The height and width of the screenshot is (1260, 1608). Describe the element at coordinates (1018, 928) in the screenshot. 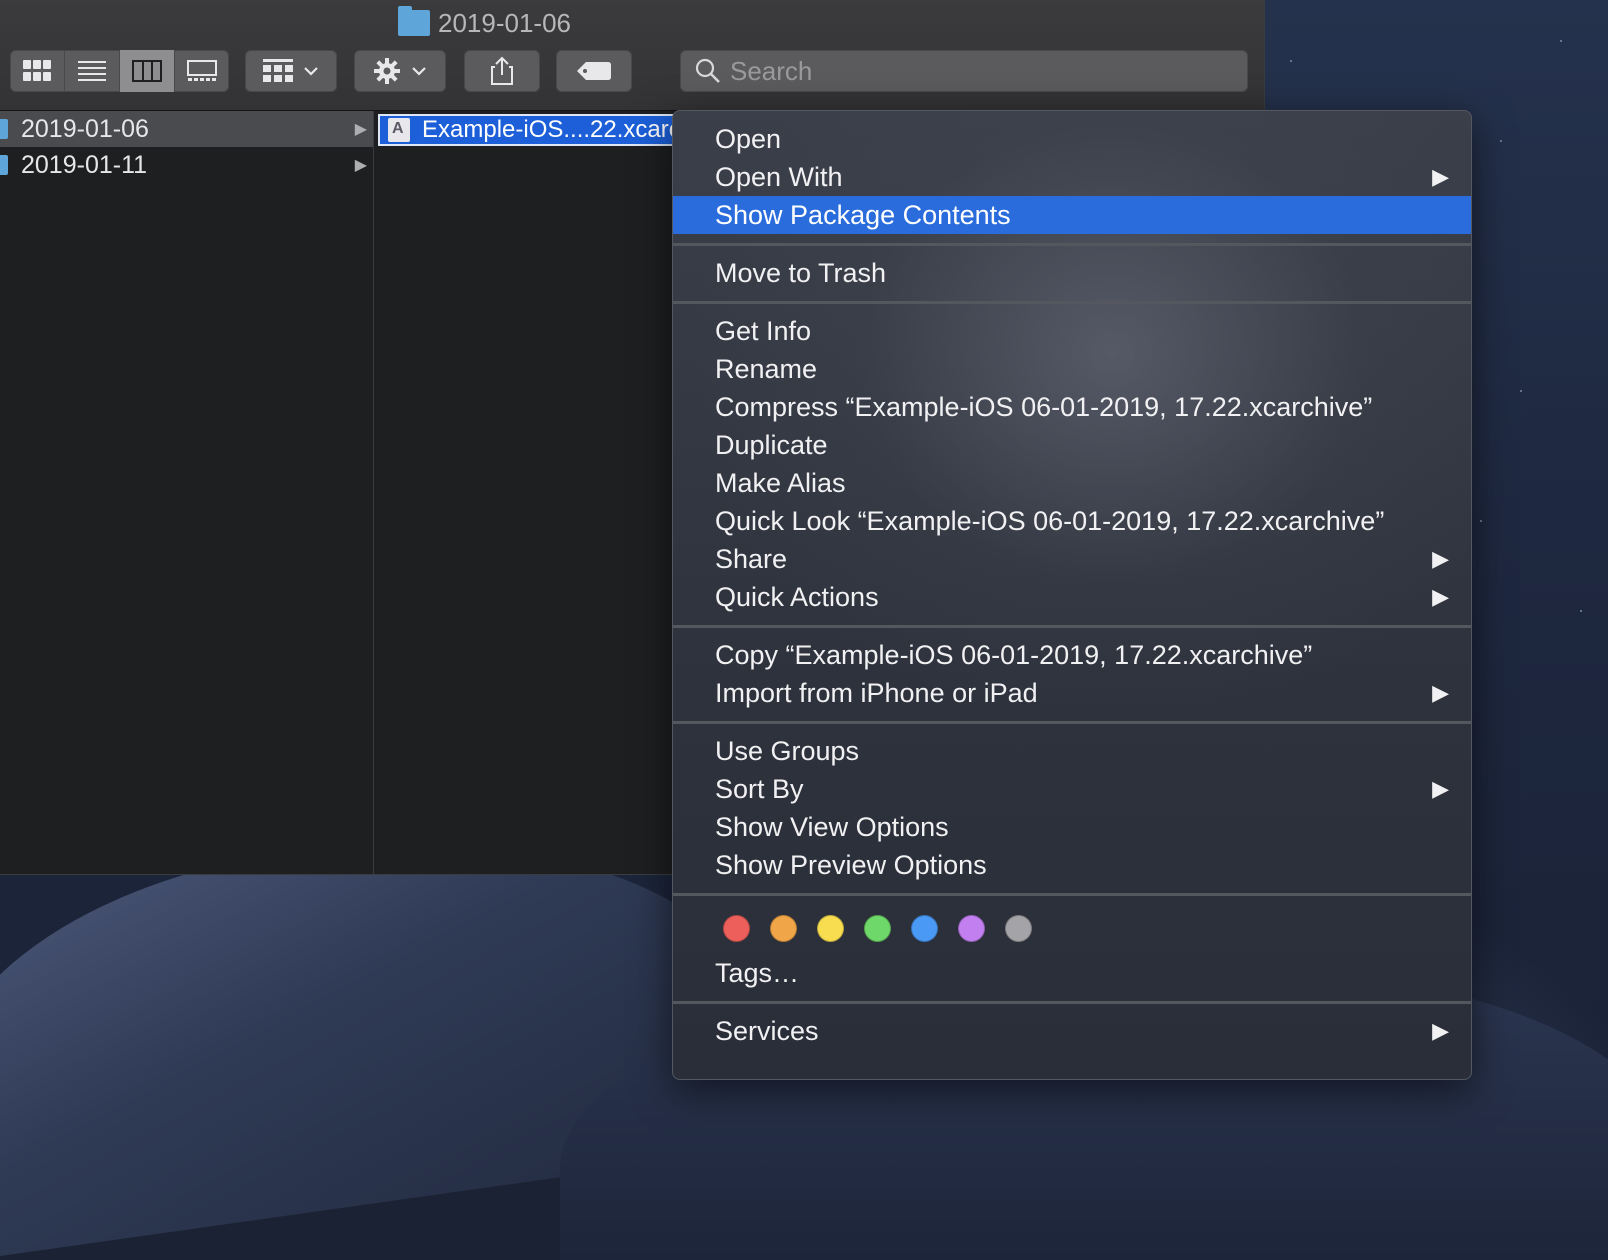

I see `tag-gray-button` at that location.